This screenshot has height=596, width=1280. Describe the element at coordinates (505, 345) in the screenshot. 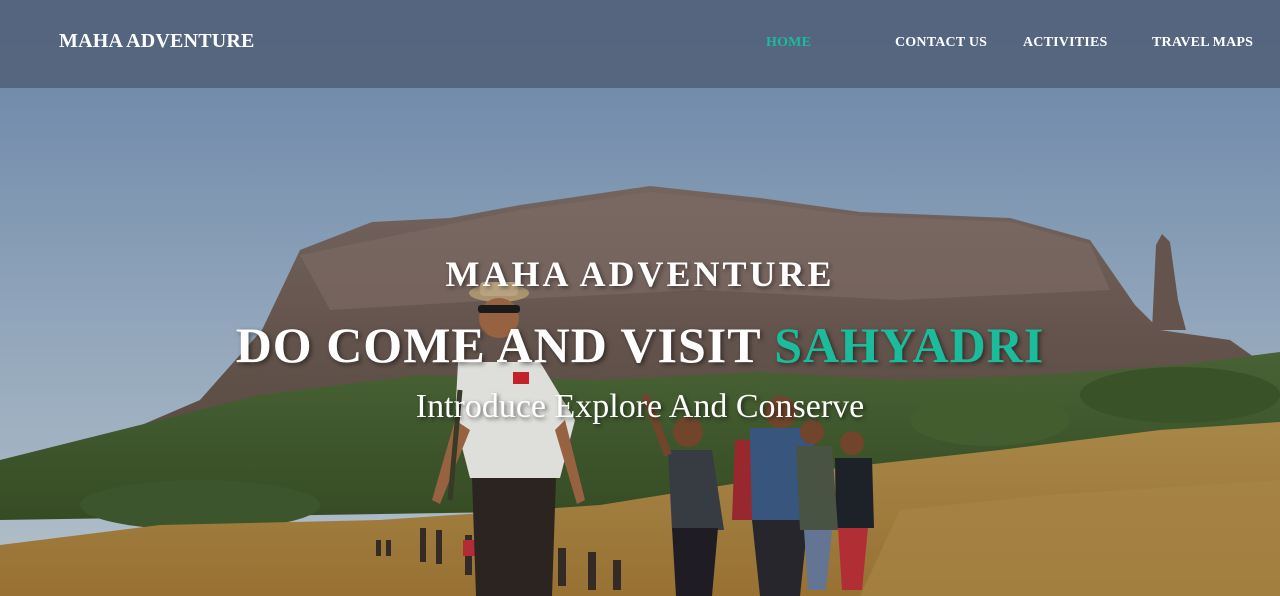

I see `hero-heading-prefix: DO COME AND VISIT` at that location.